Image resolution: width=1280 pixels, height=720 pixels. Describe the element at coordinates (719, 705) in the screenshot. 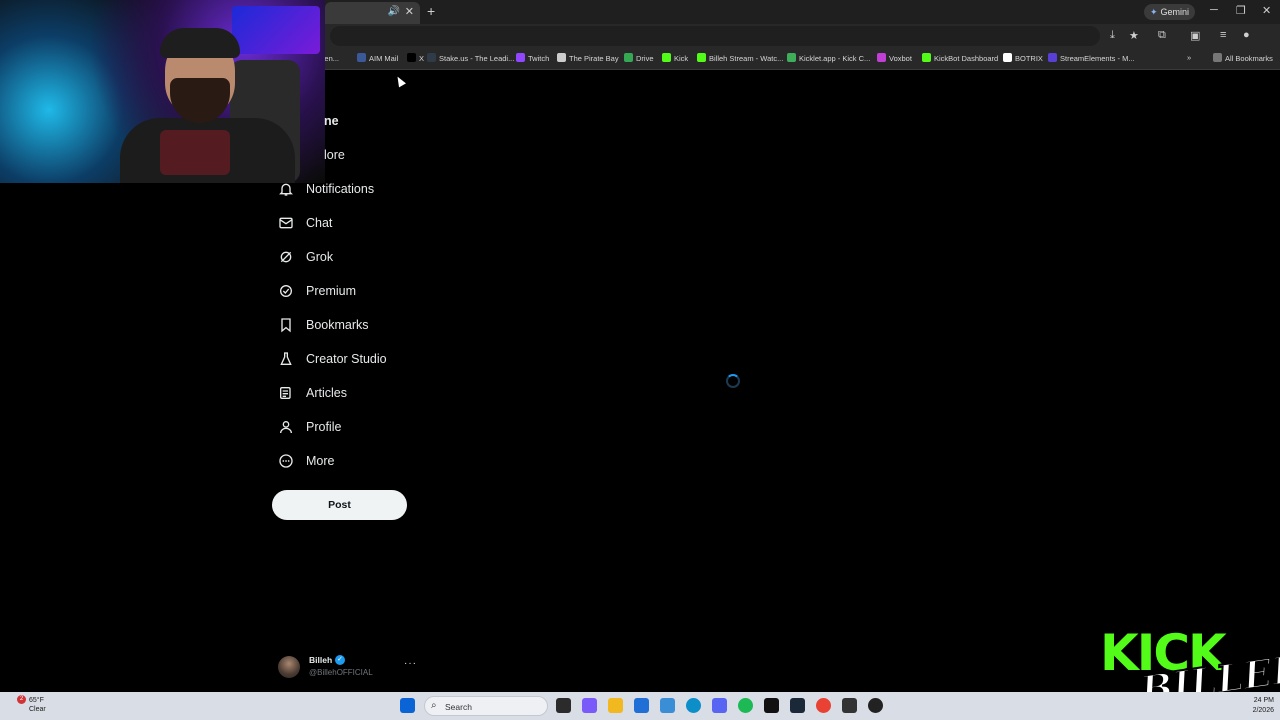

I see `discord-icon` at that location.